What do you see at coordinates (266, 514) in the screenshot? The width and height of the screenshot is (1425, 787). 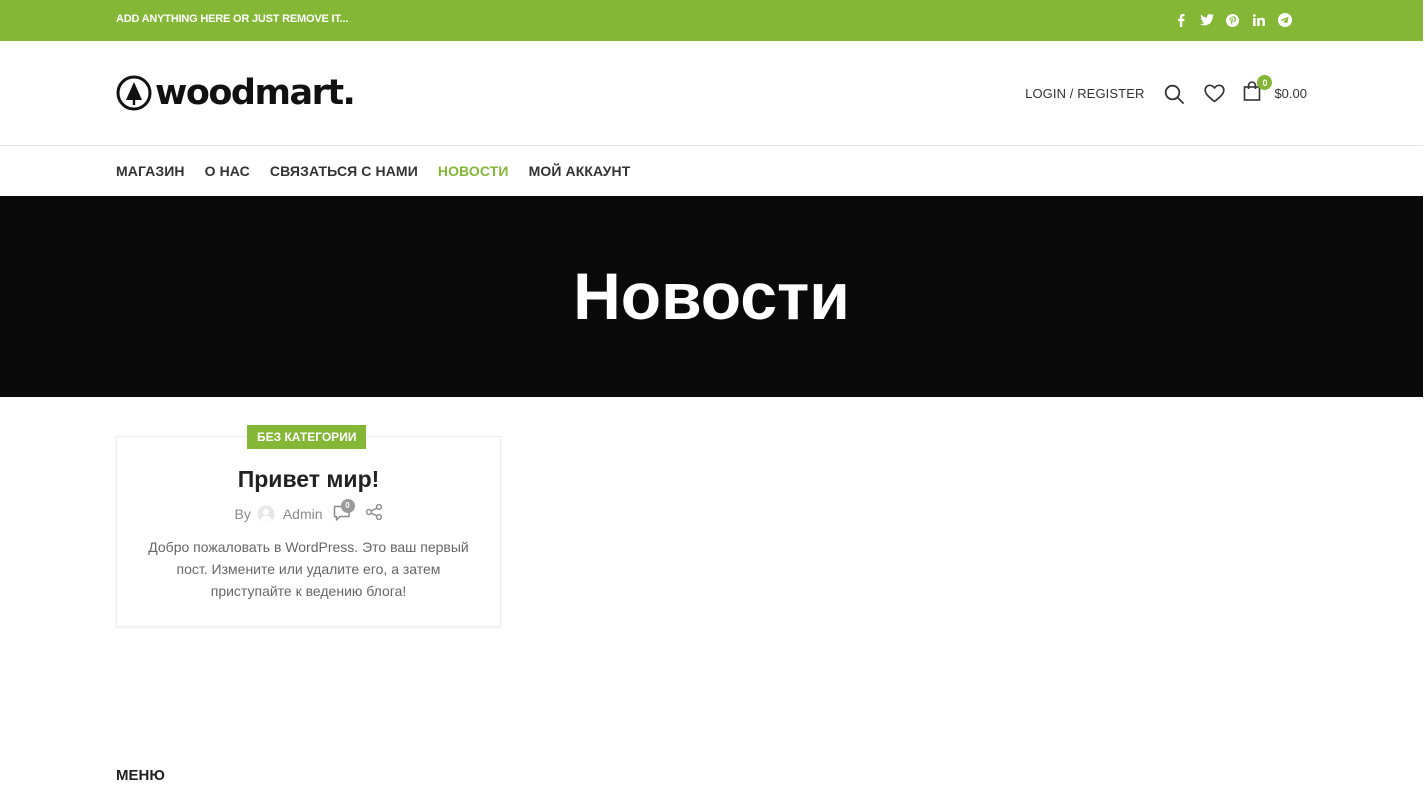 I see `author-avatar-icon` at bounding box center [266, 514].